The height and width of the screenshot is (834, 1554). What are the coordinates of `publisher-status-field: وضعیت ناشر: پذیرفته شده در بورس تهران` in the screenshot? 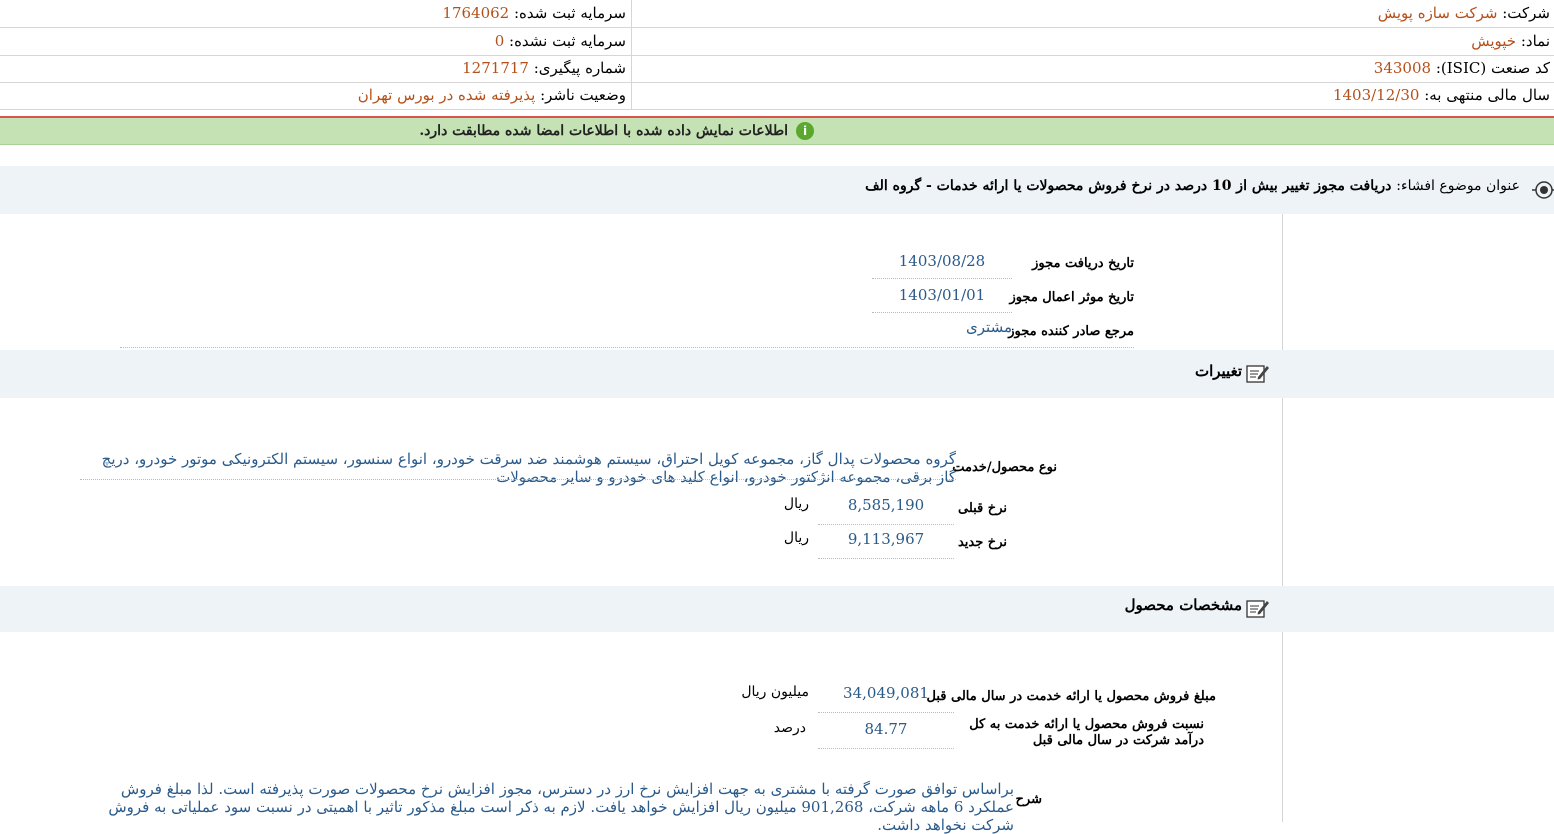 It's located at (492, 95).